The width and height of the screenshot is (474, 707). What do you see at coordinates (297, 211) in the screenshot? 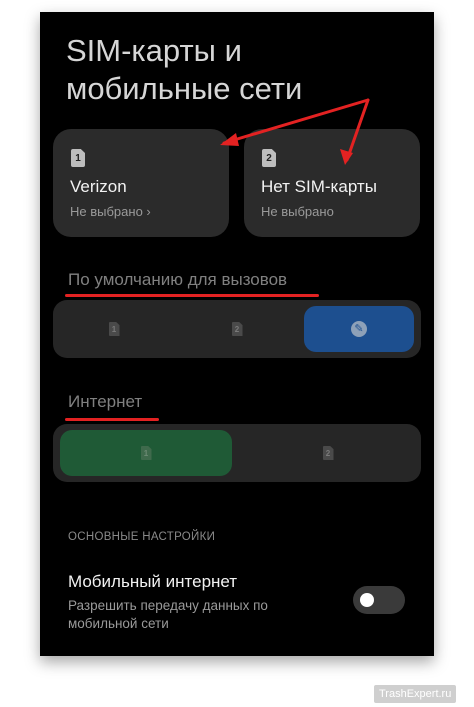
I see `sim-2-status: Не выбрано` at bounding box center [297, 211].